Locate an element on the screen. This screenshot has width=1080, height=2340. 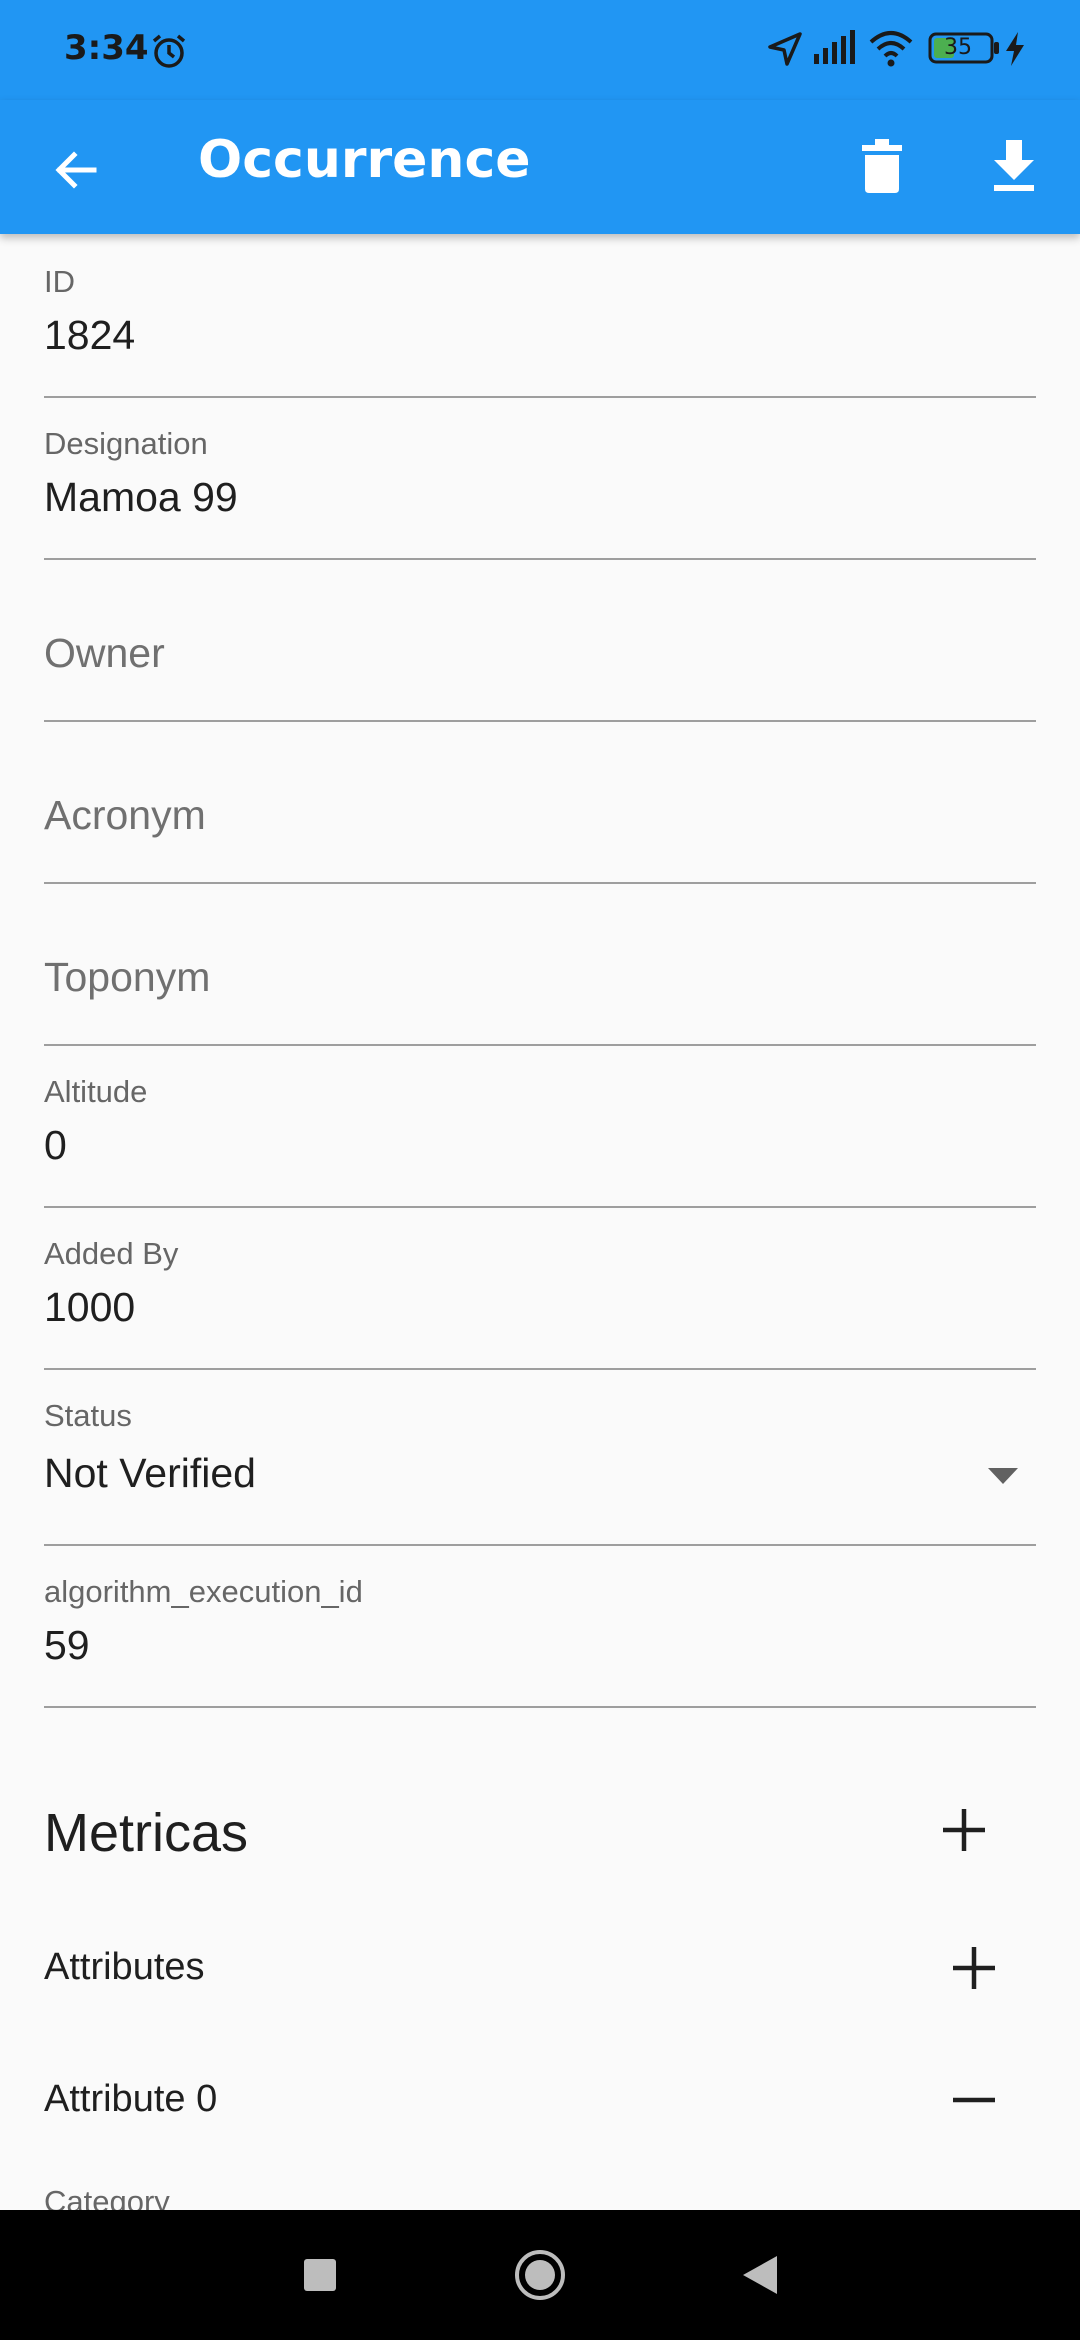
designation-label: Designation is located at coordinates (126, 443).